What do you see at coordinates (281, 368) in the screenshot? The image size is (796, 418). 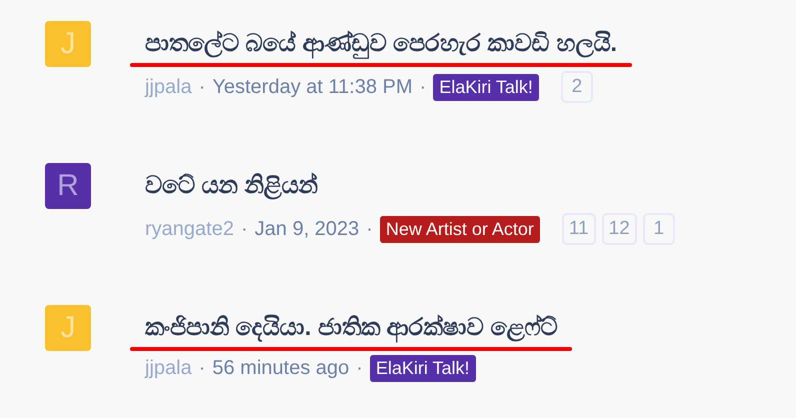 I see `post-time: 56 minutes ago` at bounding box center [281, 368].